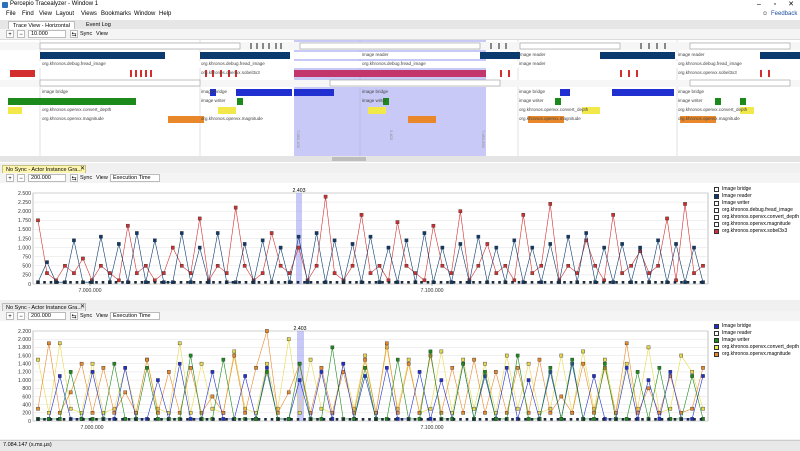 The height and width of the screenshot is (451, 800). I want to click on legend-label: org.khronos.openvx.sobel3x3, so click(754, 231).